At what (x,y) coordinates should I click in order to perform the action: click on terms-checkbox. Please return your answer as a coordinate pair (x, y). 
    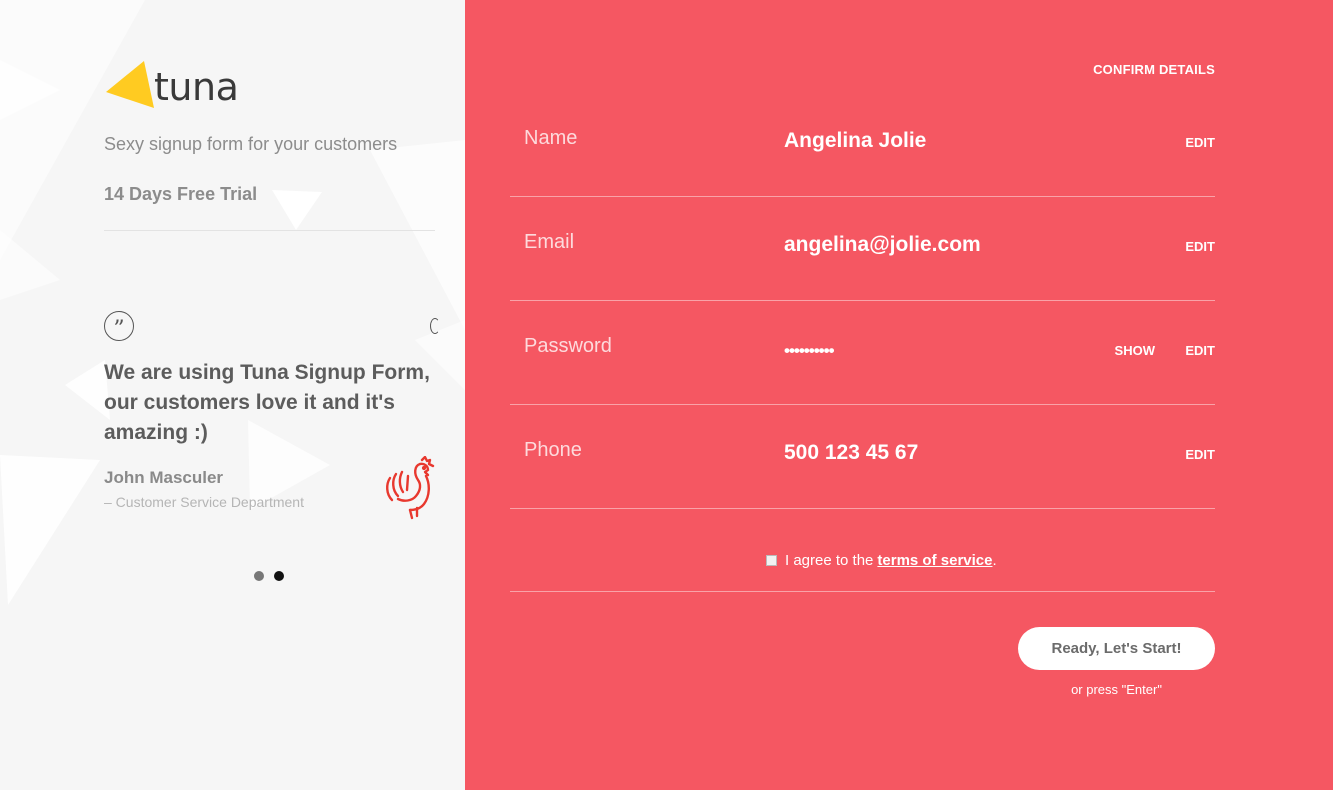
    Looking at the image, I should click on (771, 560).